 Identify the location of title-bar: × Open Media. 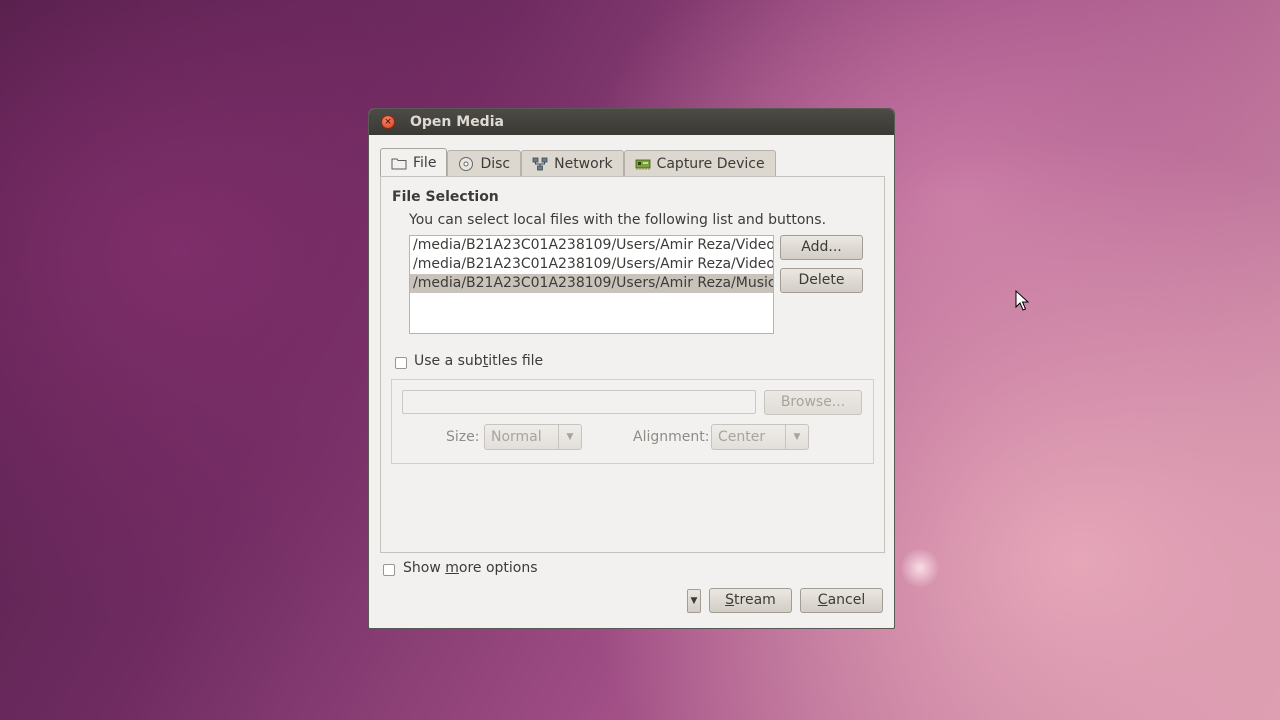
(631, 122).